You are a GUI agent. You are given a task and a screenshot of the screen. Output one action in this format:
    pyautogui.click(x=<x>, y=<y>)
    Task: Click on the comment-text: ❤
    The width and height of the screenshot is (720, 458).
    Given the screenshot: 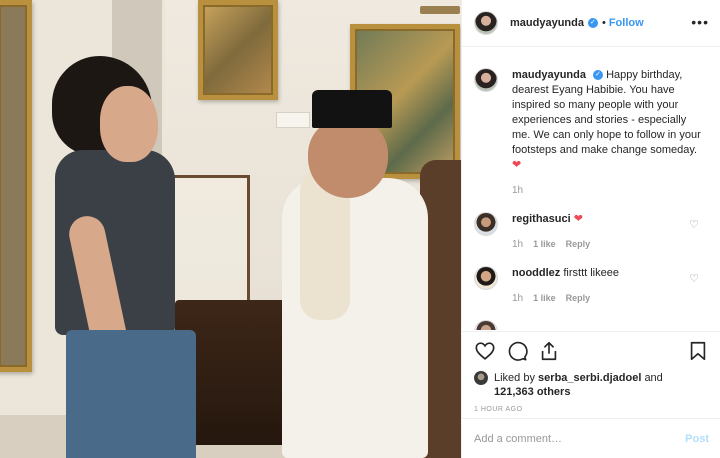 What is the action you would take?
    pyautogui.click(x=578, y=219)
    